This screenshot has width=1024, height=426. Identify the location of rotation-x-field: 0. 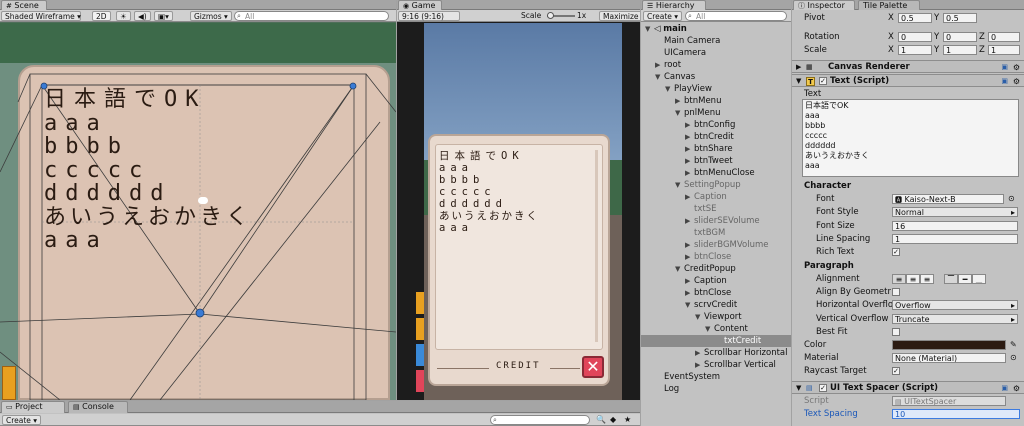
(915, 37).